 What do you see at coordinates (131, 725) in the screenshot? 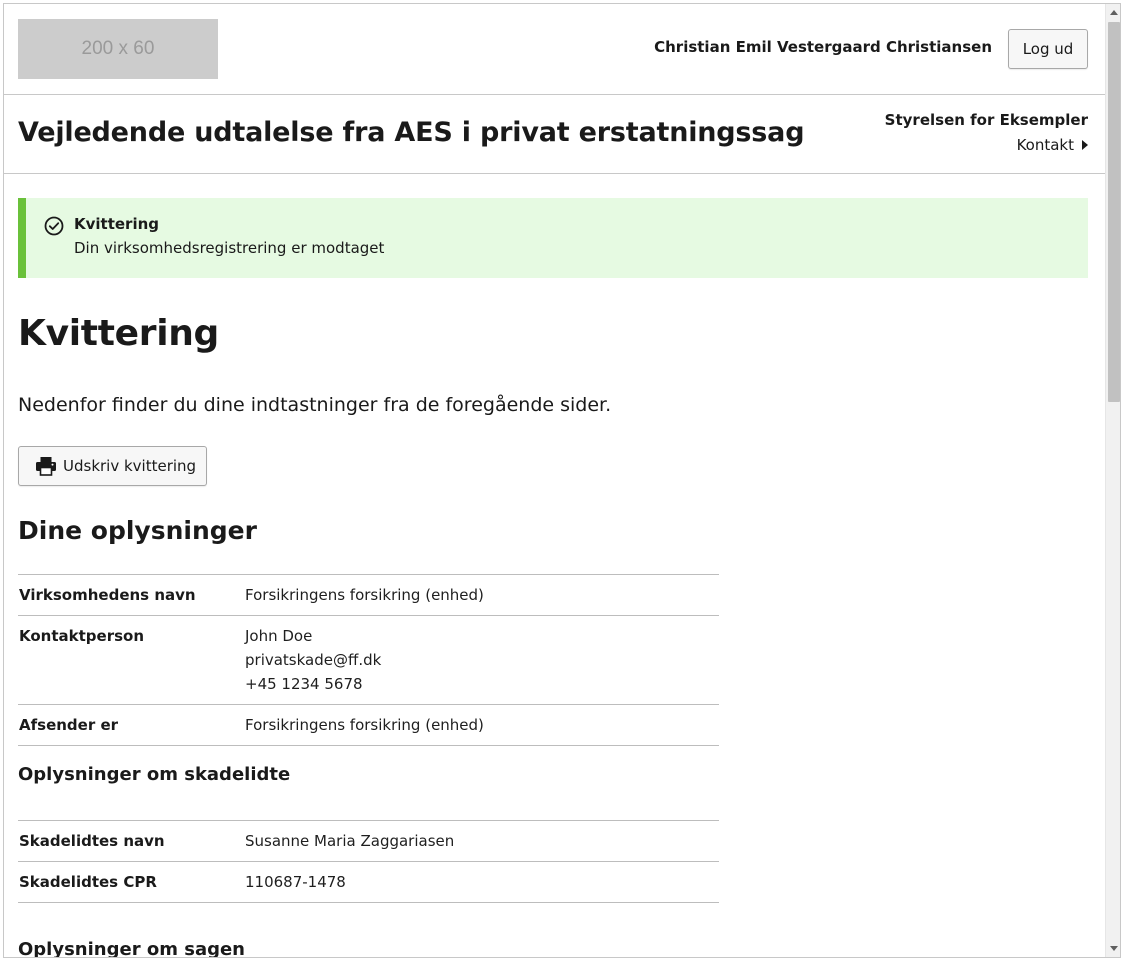
I see `row-key: Afsender er` at bounding box center [131, 725].